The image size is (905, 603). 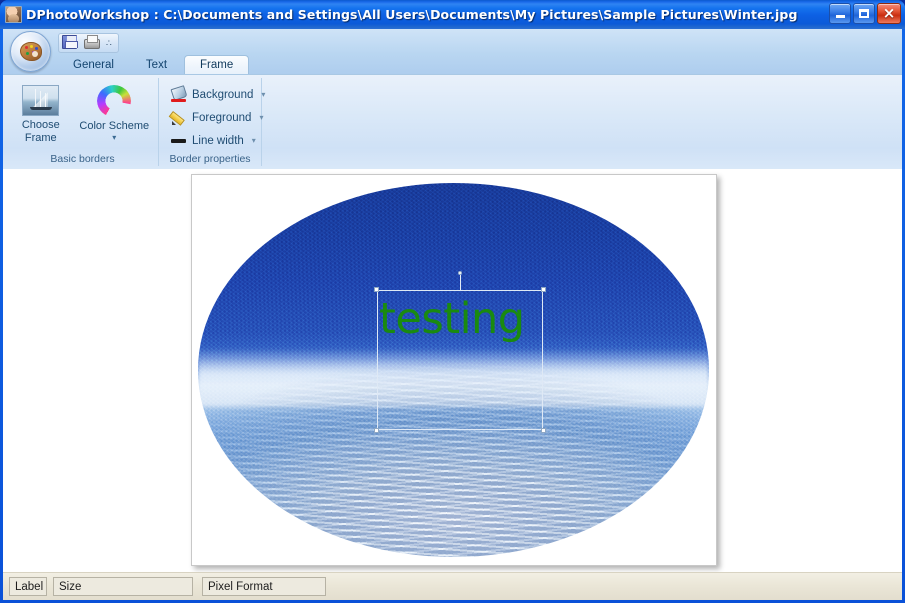 I want to click on paint-bucket-icon, so click(x=179, y=94).